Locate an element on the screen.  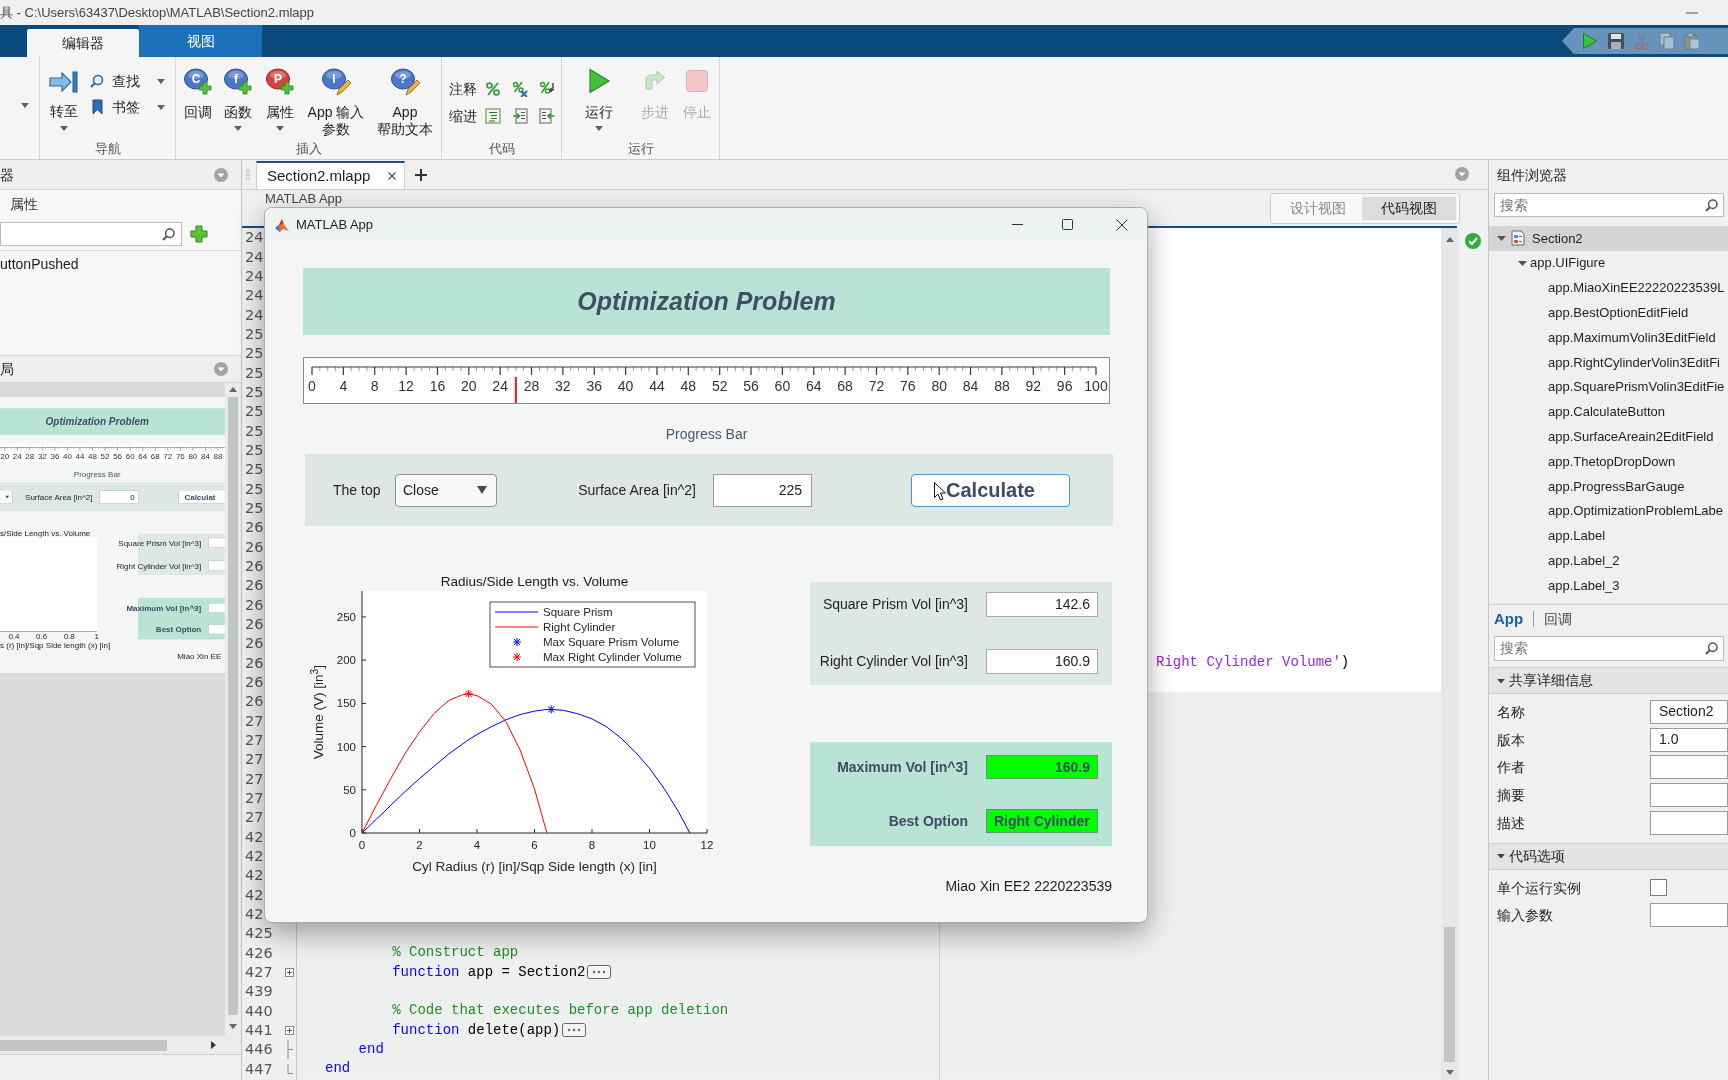
gauge-tick-label: 96 is located at coordinates (1064, 386).